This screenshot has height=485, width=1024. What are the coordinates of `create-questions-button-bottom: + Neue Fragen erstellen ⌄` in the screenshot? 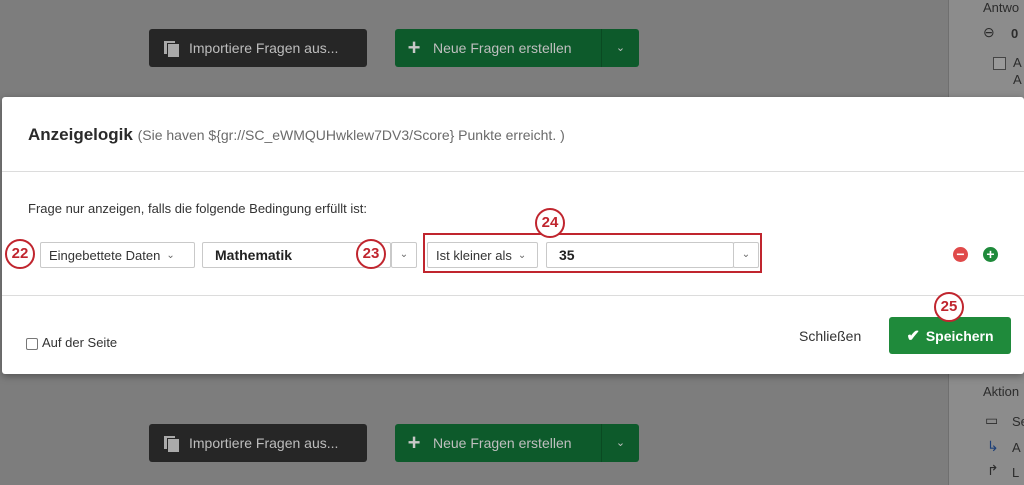 It's located at (517, 443).